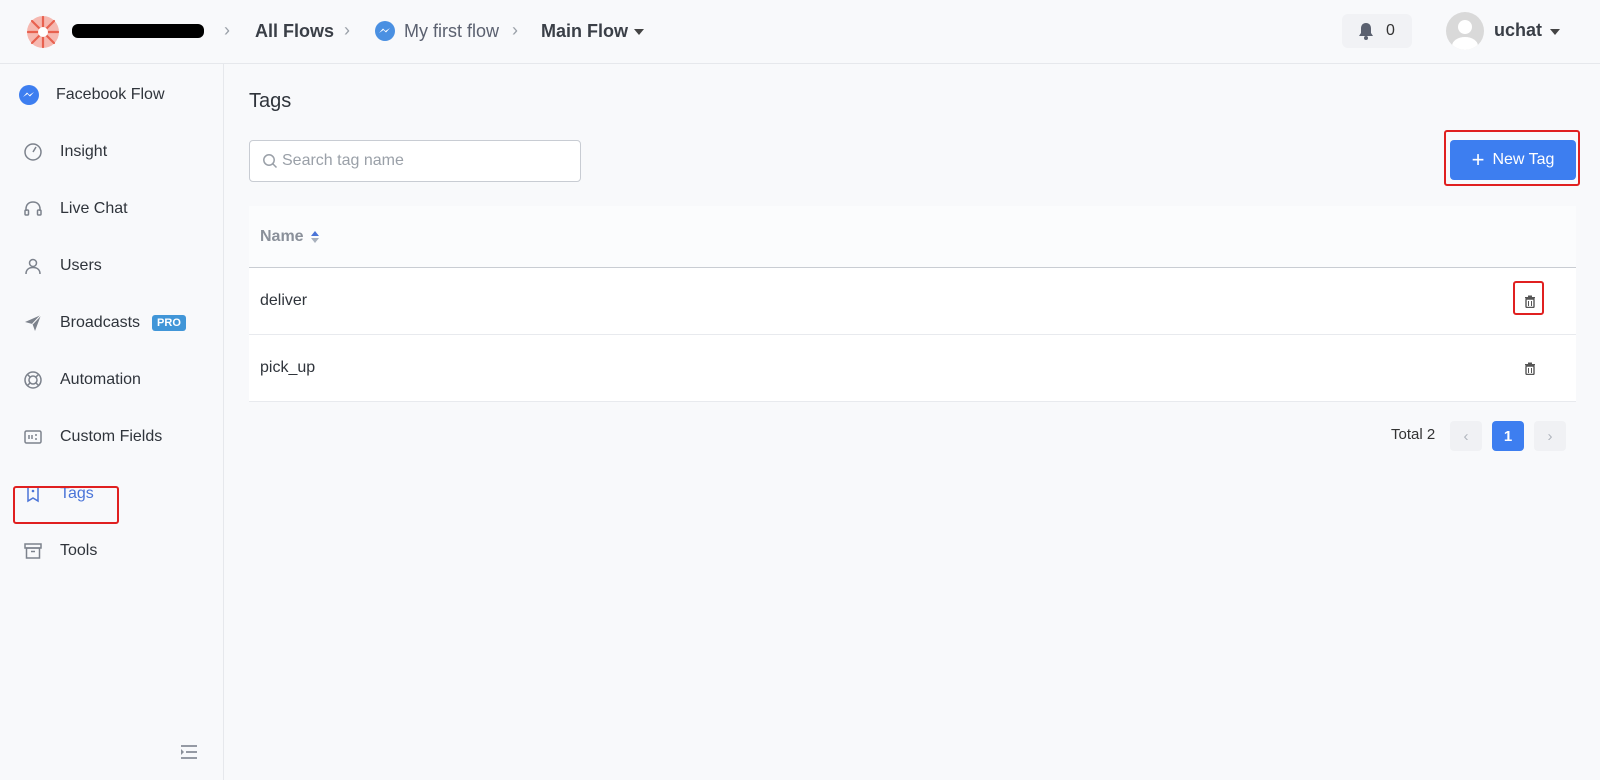 This screenshot has height=780, width=1600. What do you see at coordinates (1413, 434) in the screenshot?
I see `pagination-total: Total 2` at bounding box center [1413, 434].